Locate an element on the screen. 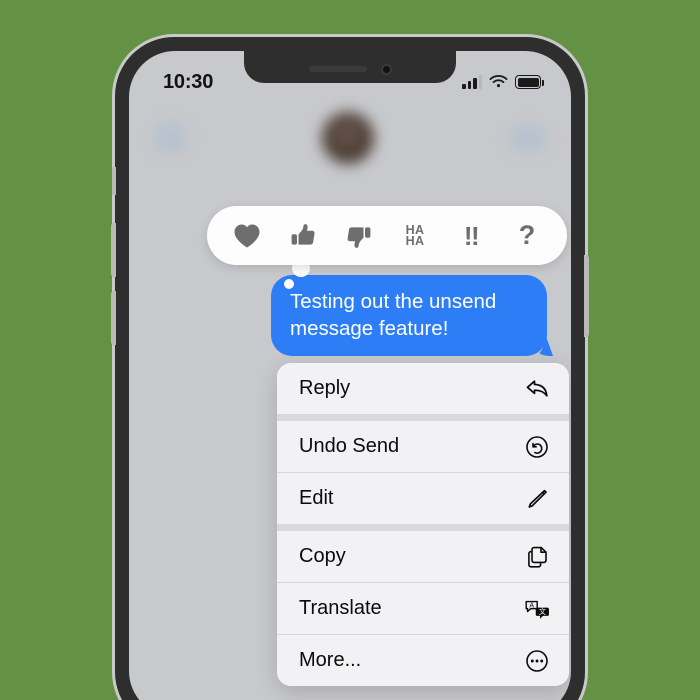 This screenshot has width=700, height=700. reply-arrow-icon is located at coordinates (537, 389).